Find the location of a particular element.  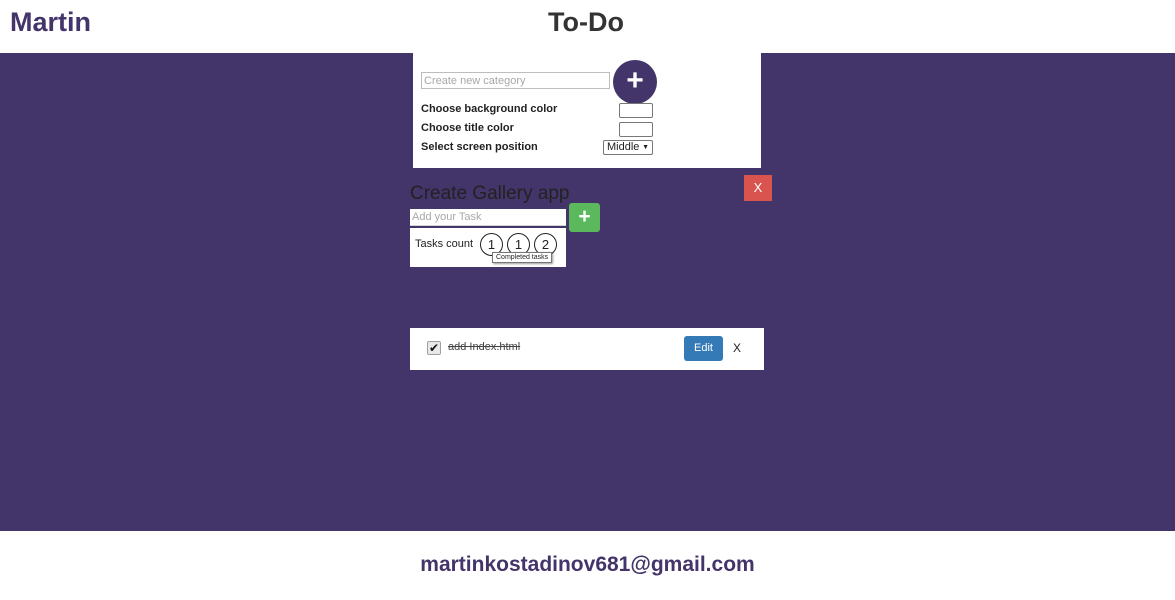

category-name-input is located at coordinates (515, 80).